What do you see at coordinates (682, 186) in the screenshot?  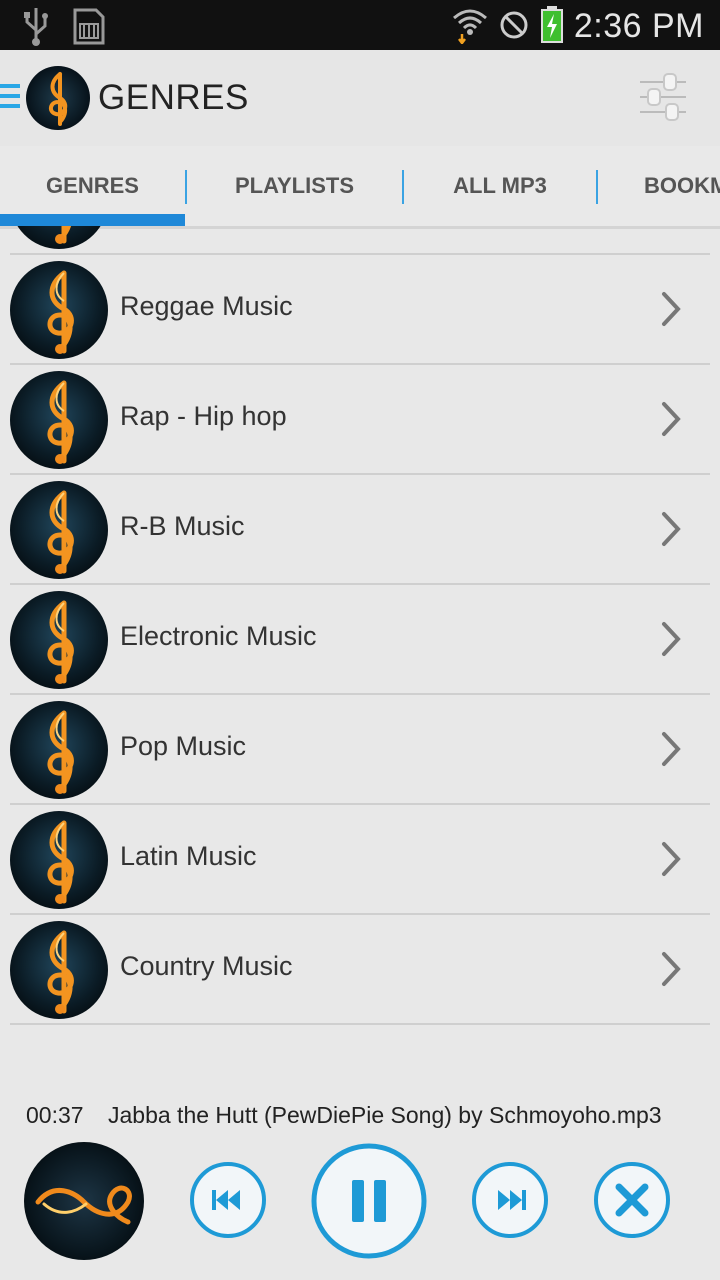 I see `tab-bookmarks: BOOKM` at bounding box center [682, 186].